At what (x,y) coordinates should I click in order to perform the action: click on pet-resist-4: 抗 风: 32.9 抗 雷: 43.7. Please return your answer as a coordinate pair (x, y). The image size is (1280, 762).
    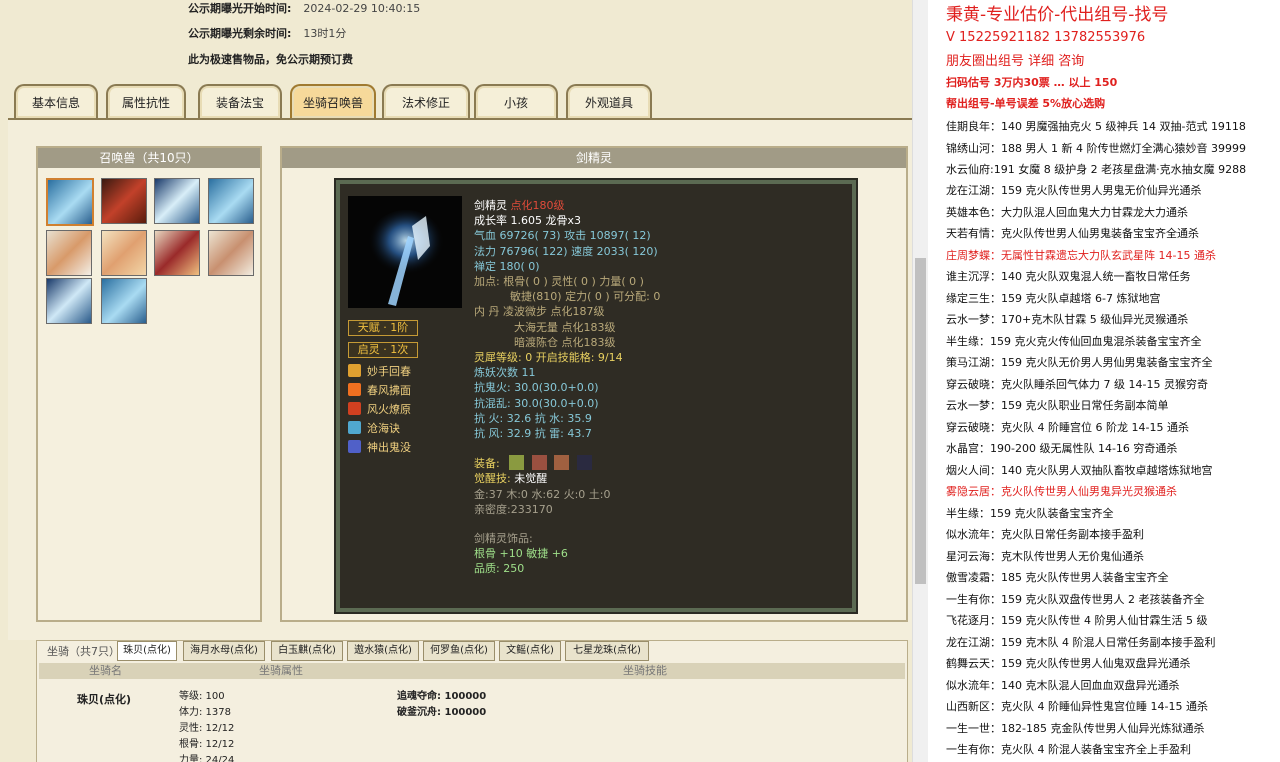
    Looking at the image, I should click on (533, 434).